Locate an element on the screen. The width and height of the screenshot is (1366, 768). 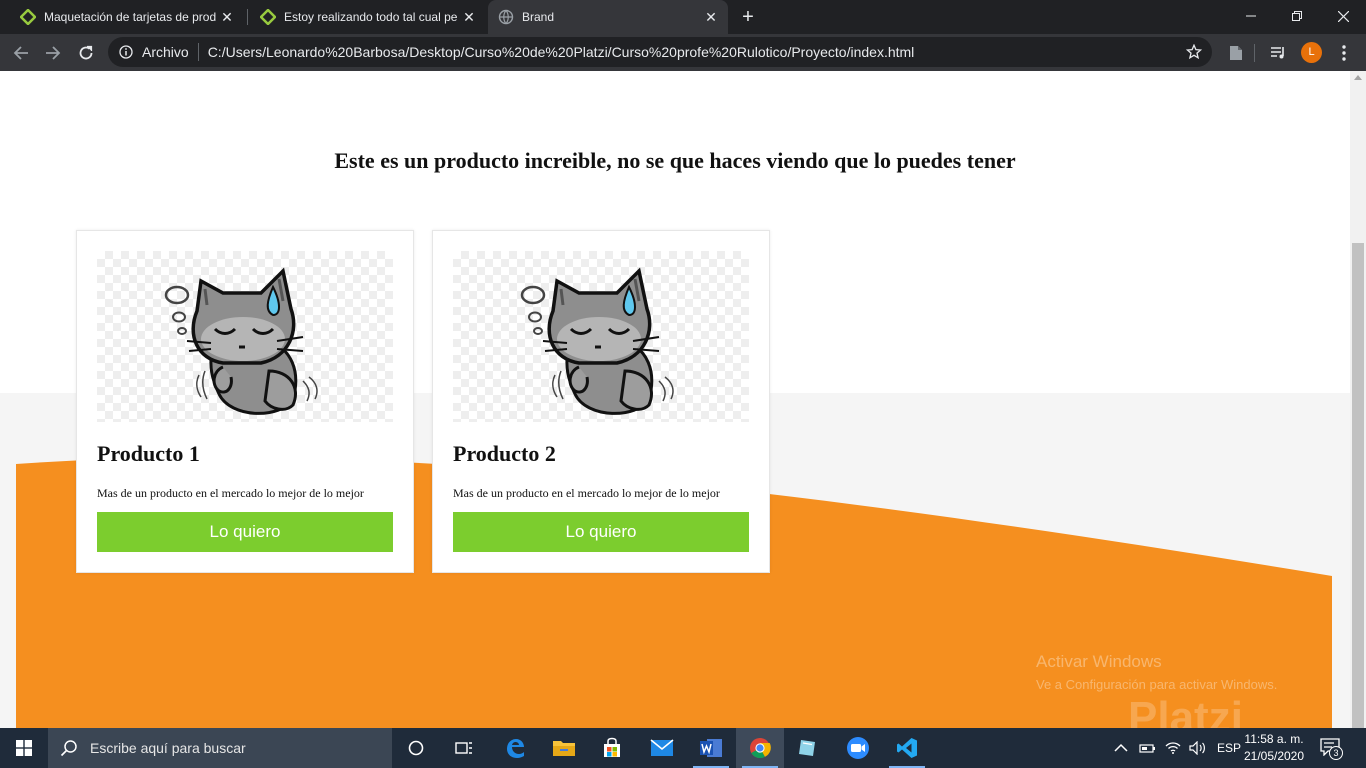
minimize-button is located at coordinates (1251, 16).